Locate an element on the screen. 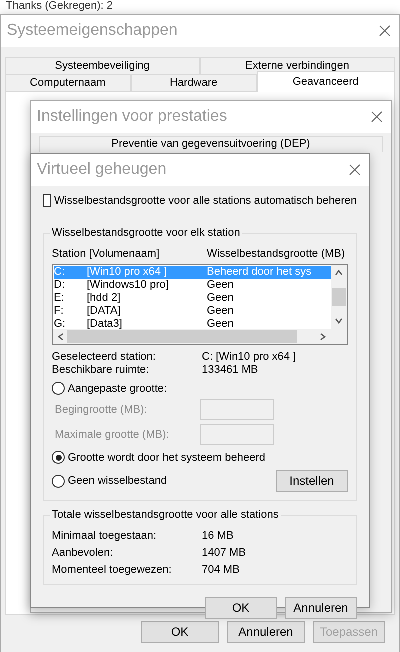 Image resolution: width=400 pixels, height=652 pixels. total-label: Minimaal toegestaan: is located at coordinates (105, 536).